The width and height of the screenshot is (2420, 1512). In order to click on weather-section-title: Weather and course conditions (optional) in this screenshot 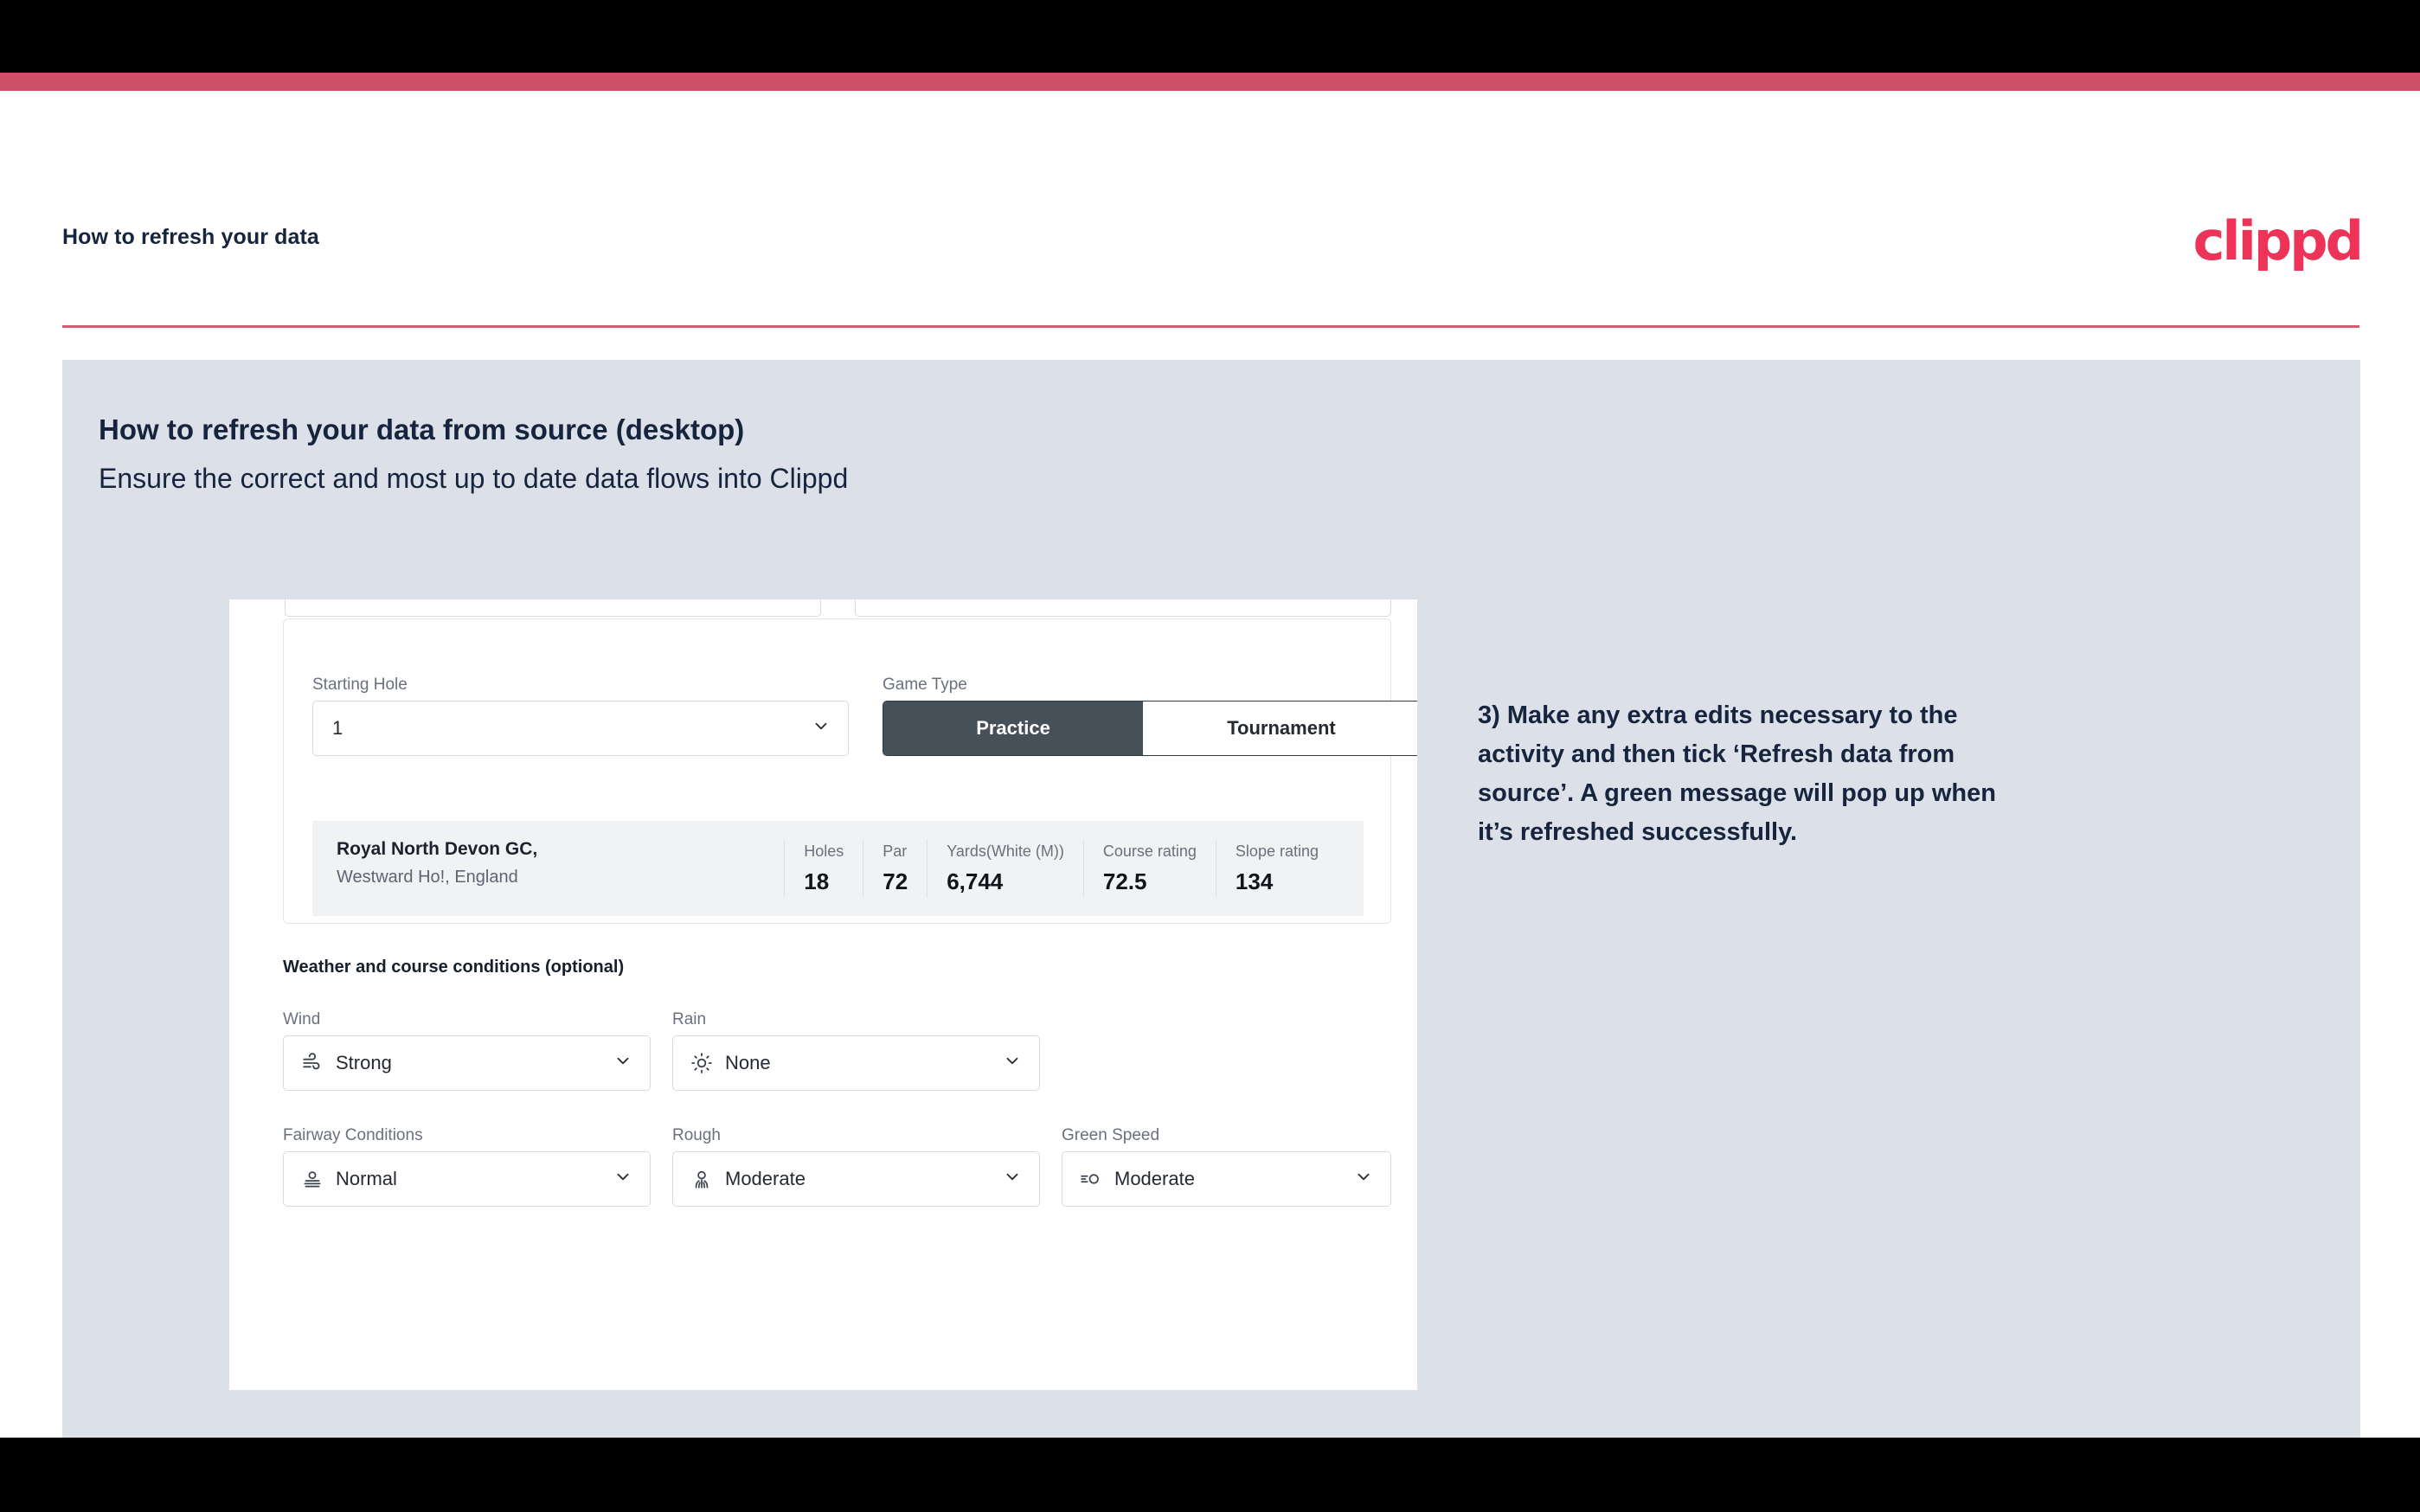, I will do `click(454, 967)`.